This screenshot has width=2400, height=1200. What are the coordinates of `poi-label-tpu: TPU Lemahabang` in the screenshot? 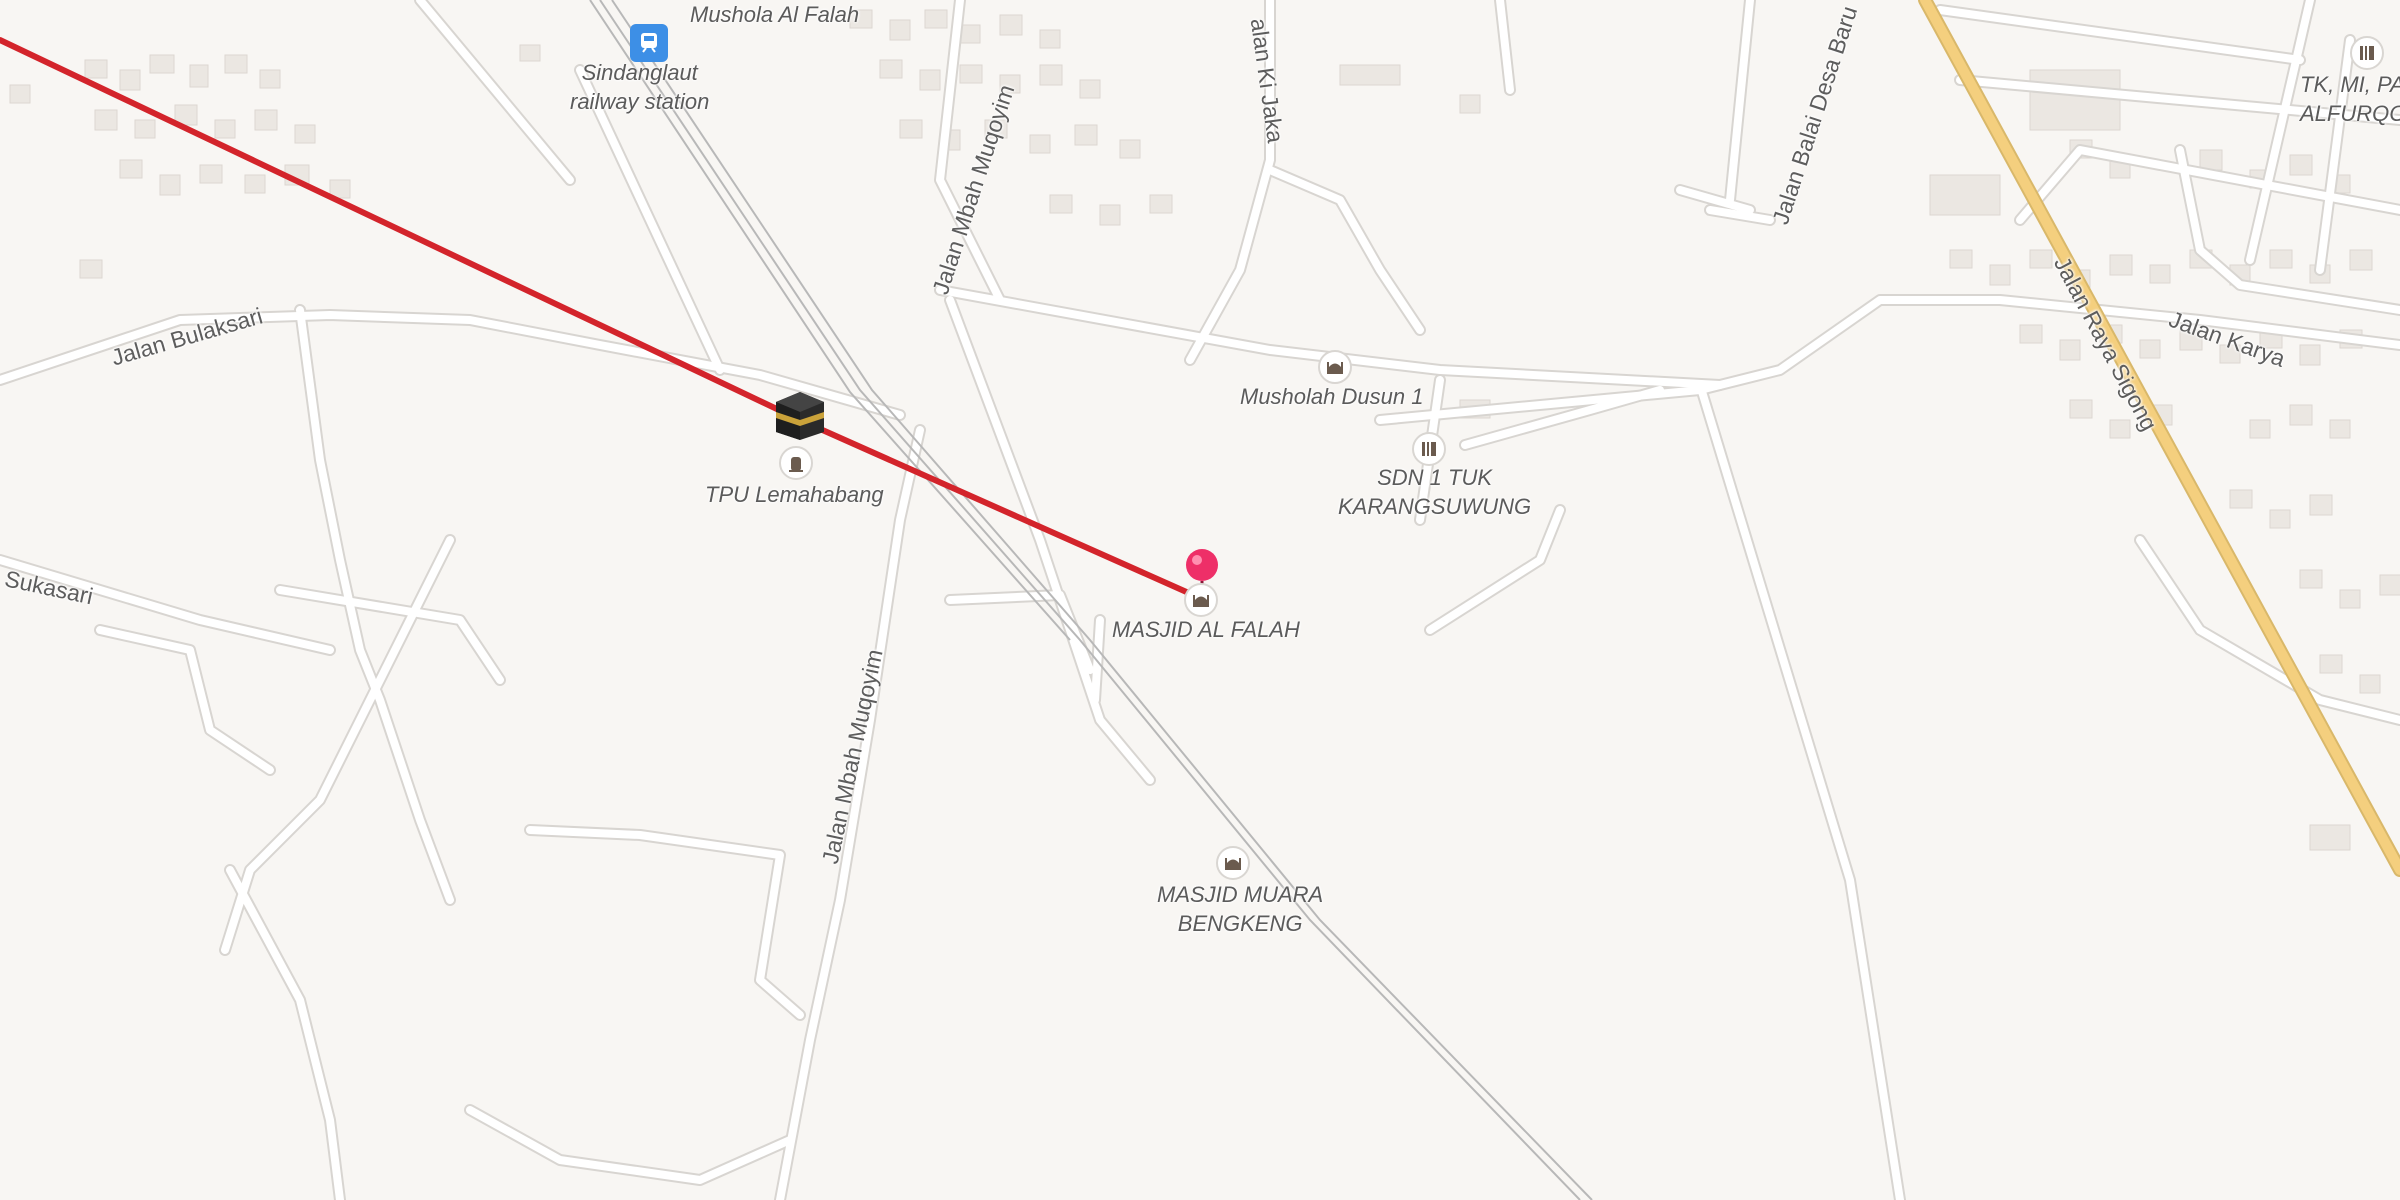 It's located at (794, 494).